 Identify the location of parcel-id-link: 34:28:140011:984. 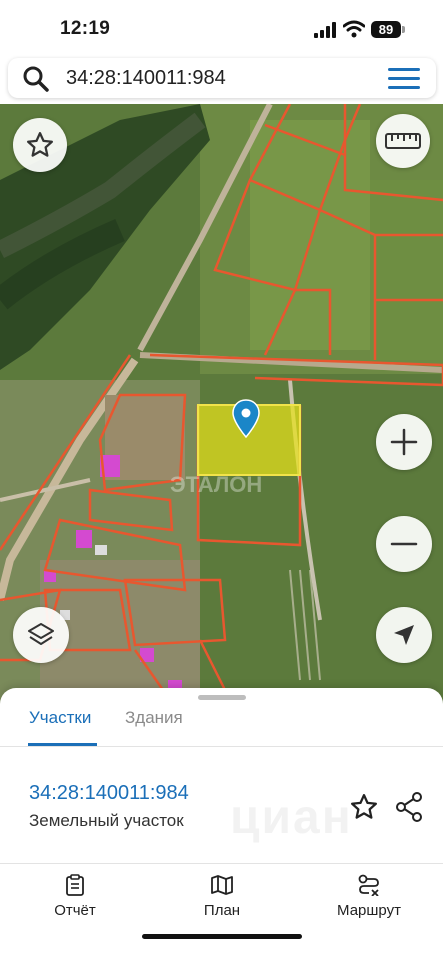
(109, 793).